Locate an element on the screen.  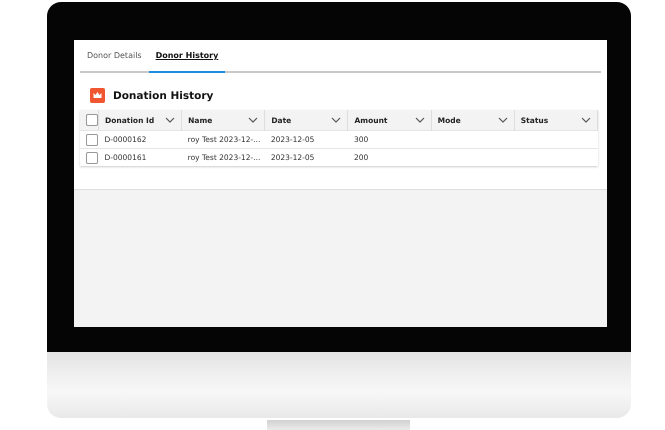
card-title: Donation History is located at coordinates (163, 96).